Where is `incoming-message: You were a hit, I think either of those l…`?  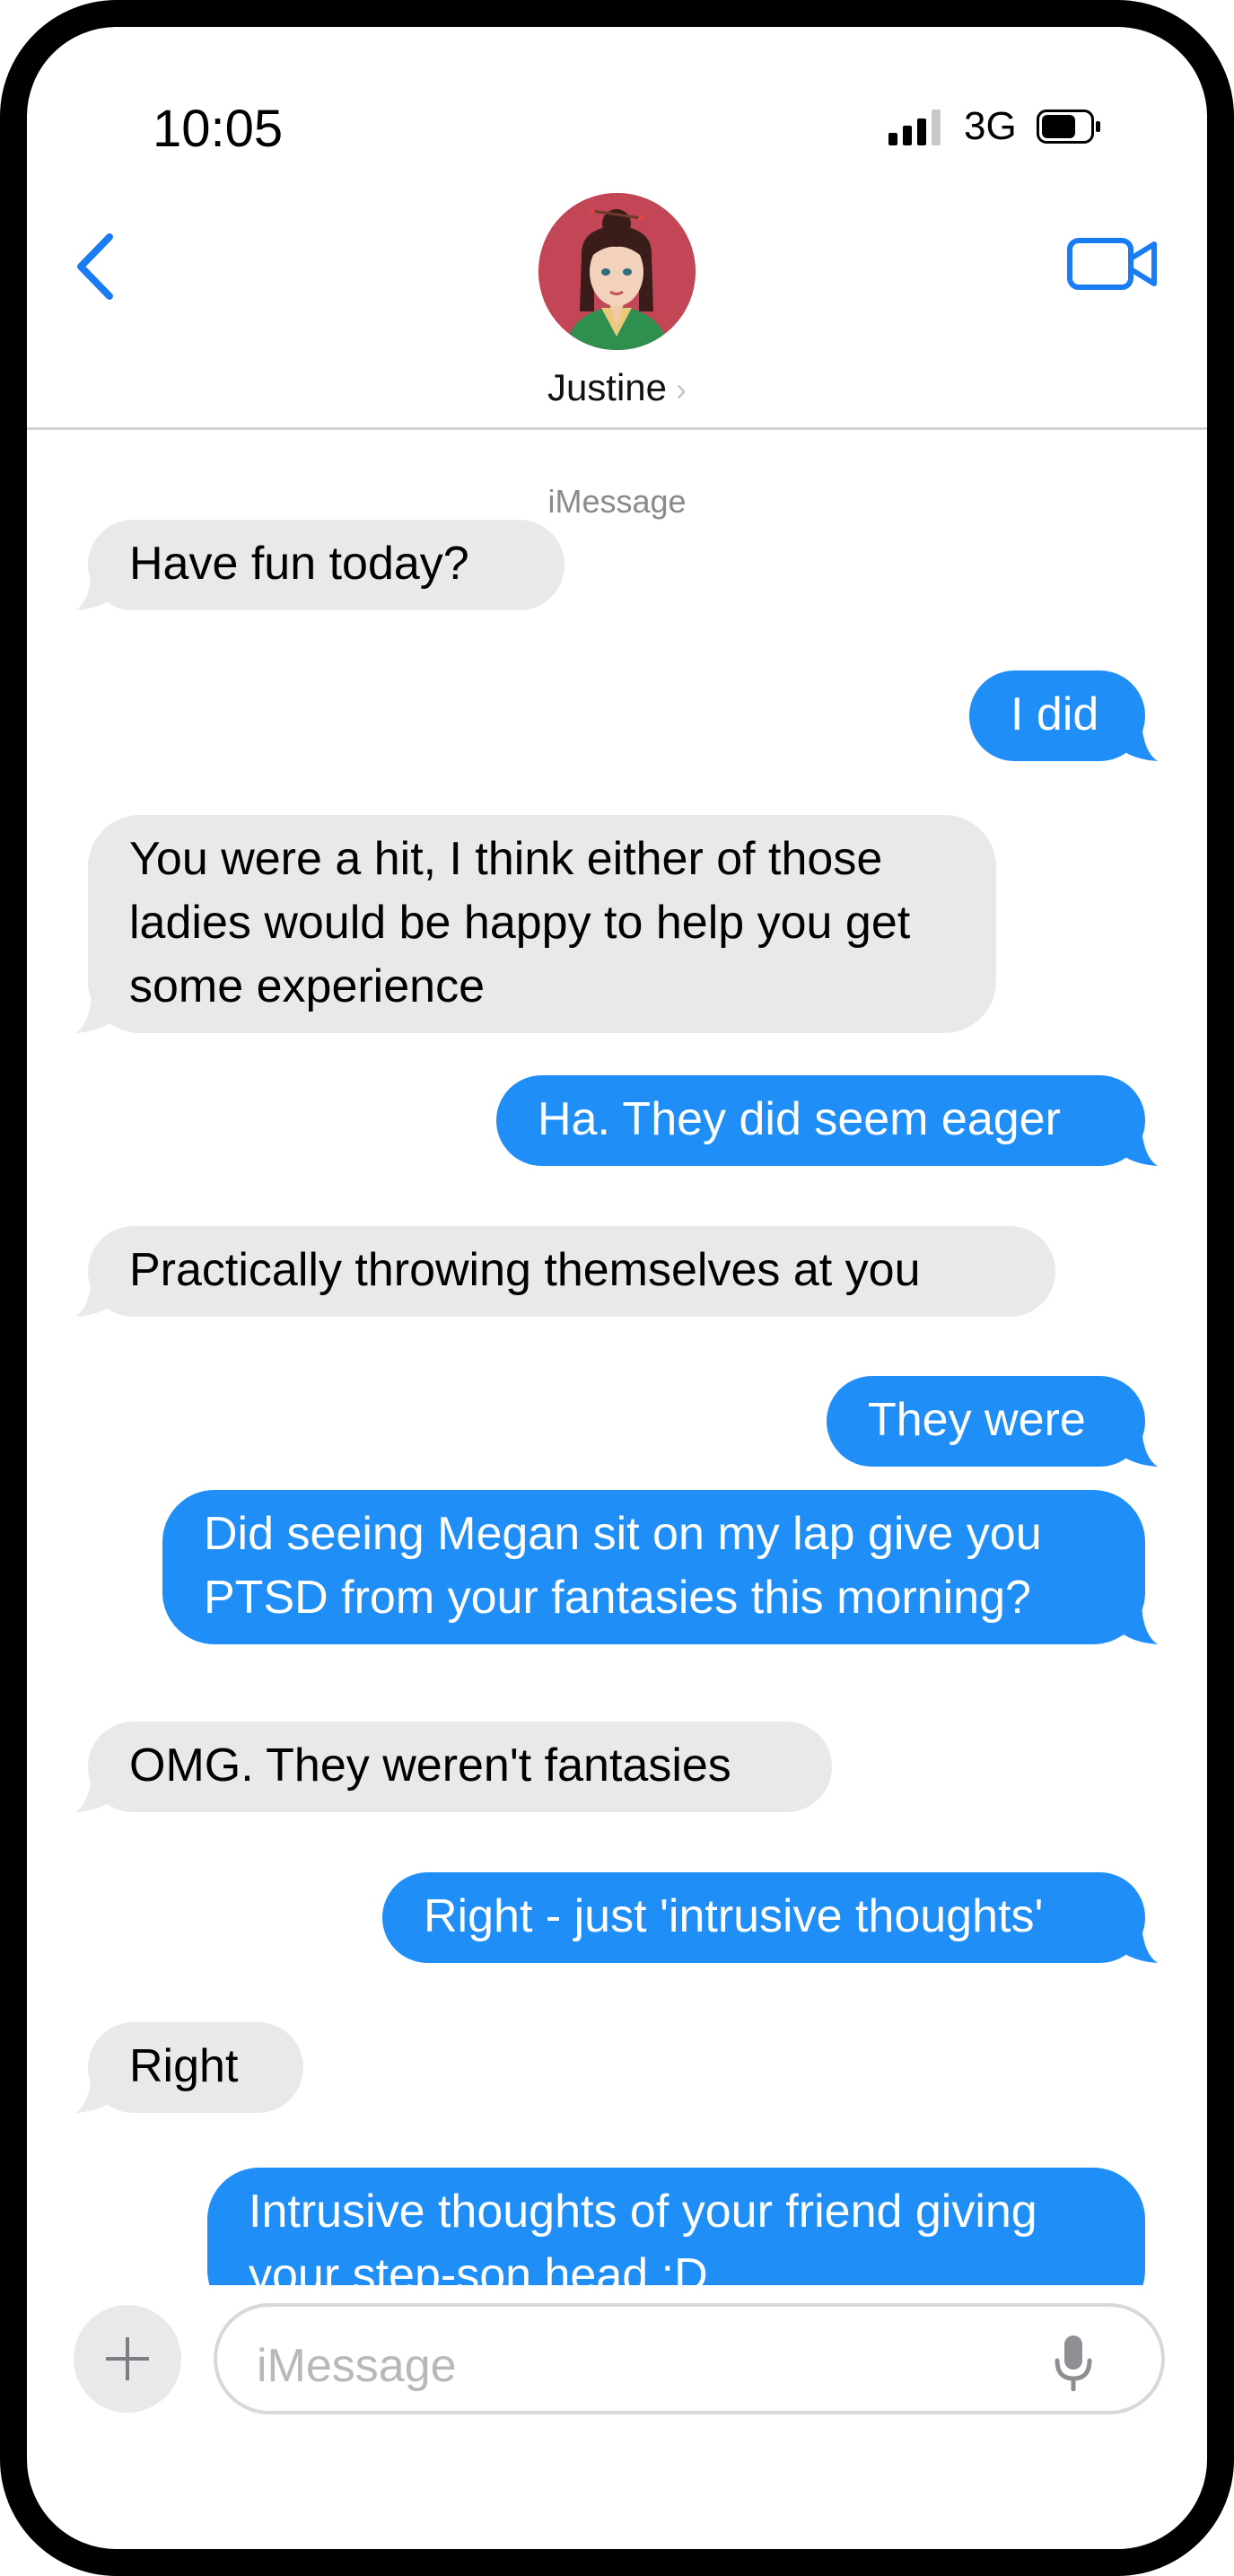 incoming-message: You were a hit, I think either of those l… is located at coordinates (535, 924).